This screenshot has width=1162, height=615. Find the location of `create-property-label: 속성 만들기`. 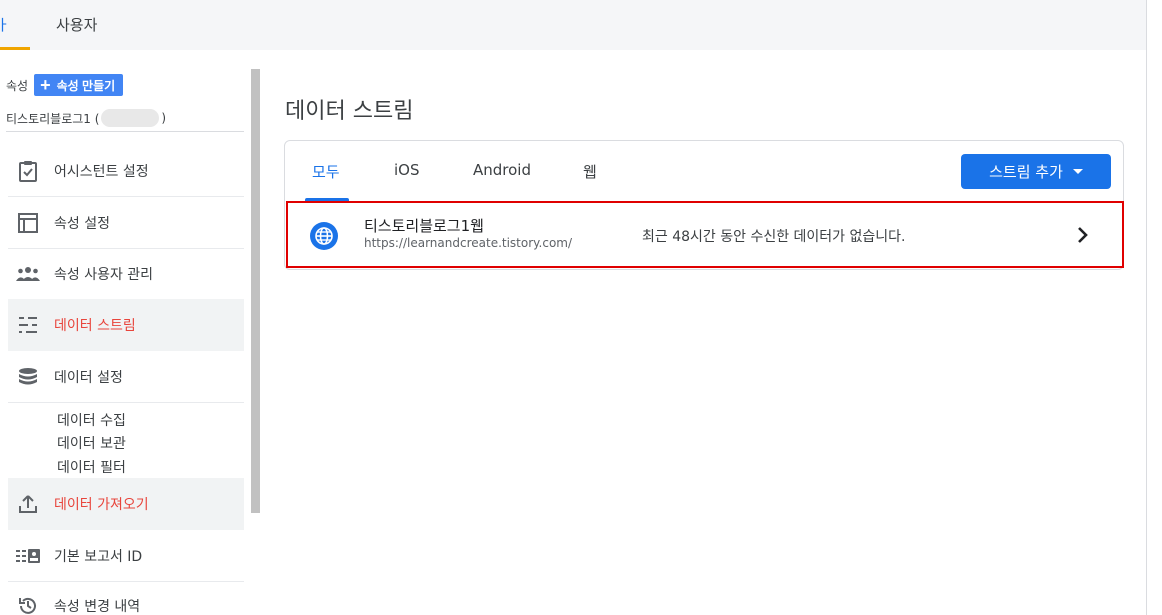

create-property-label: 속성 만들기 is located at coordinates (86, 85).